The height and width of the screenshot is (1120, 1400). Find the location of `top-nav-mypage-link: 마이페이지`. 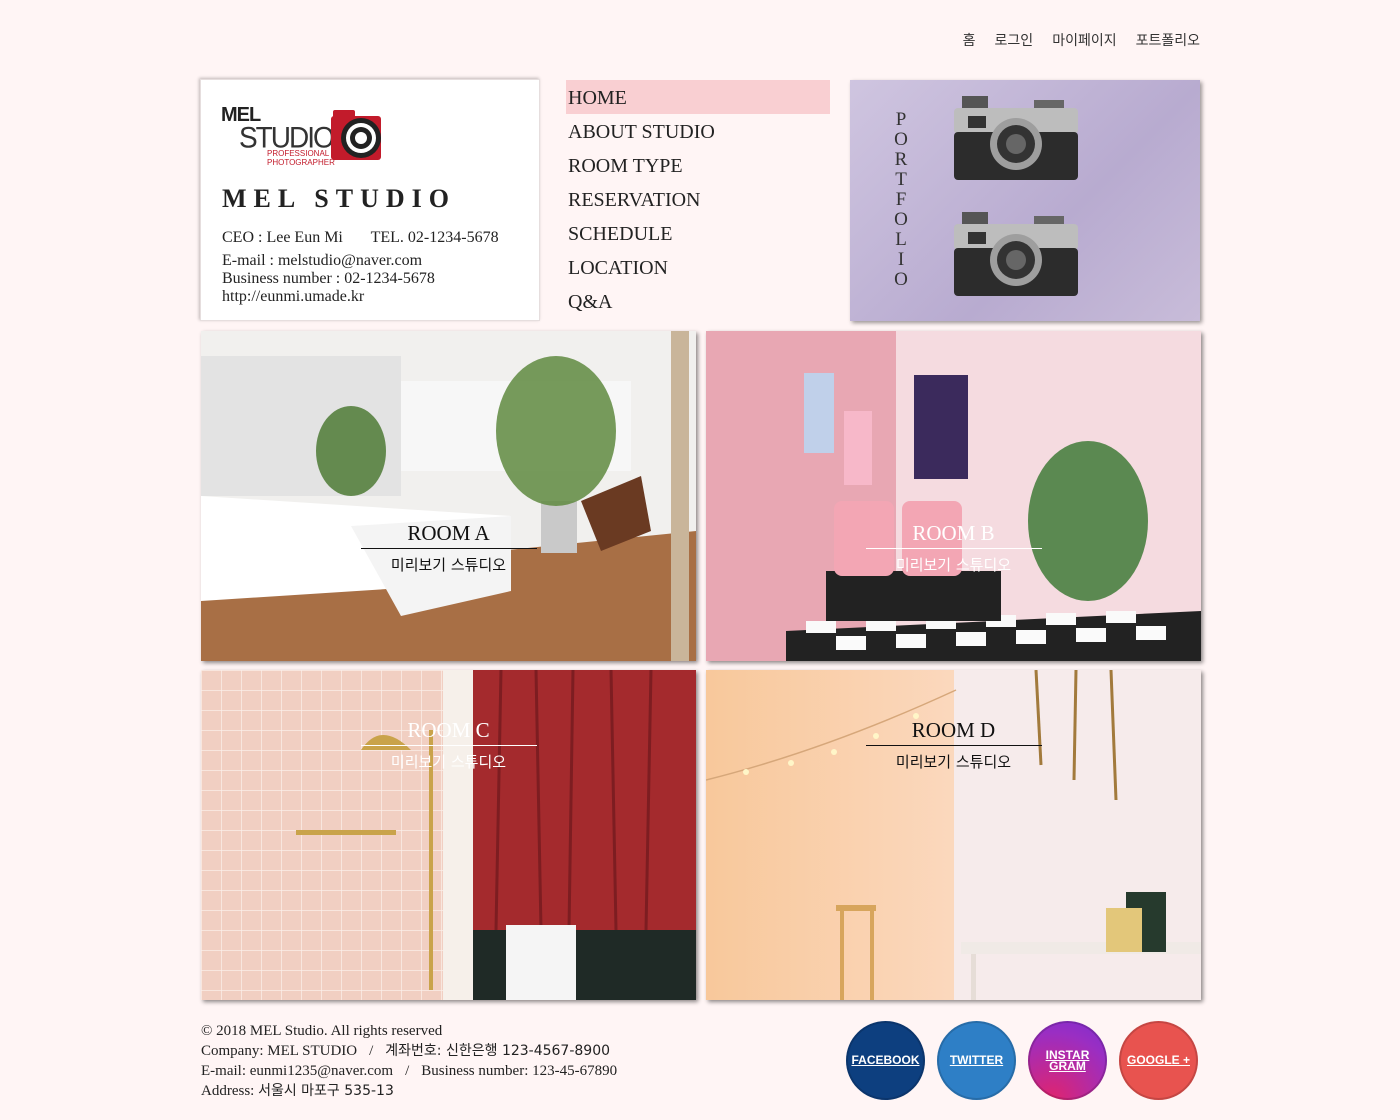

top-nav-mypage-link: 마이페이지 is located at coordinates (1084, 40).